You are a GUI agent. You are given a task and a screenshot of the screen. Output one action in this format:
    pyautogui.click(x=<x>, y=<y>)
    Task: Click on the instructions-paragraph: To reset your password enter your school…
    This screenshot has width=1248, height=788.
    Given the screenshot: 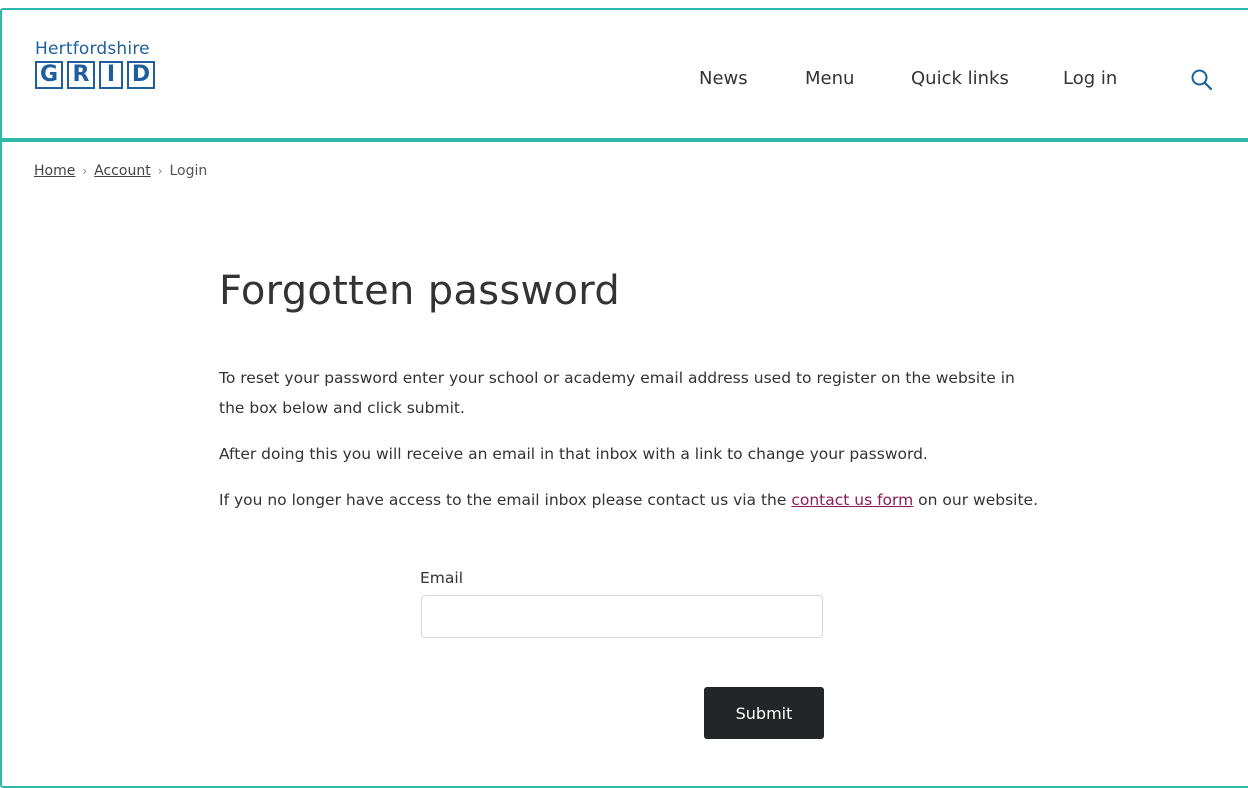 What is the action you would take?
    pyautogui.click(x=617, y=393)
    